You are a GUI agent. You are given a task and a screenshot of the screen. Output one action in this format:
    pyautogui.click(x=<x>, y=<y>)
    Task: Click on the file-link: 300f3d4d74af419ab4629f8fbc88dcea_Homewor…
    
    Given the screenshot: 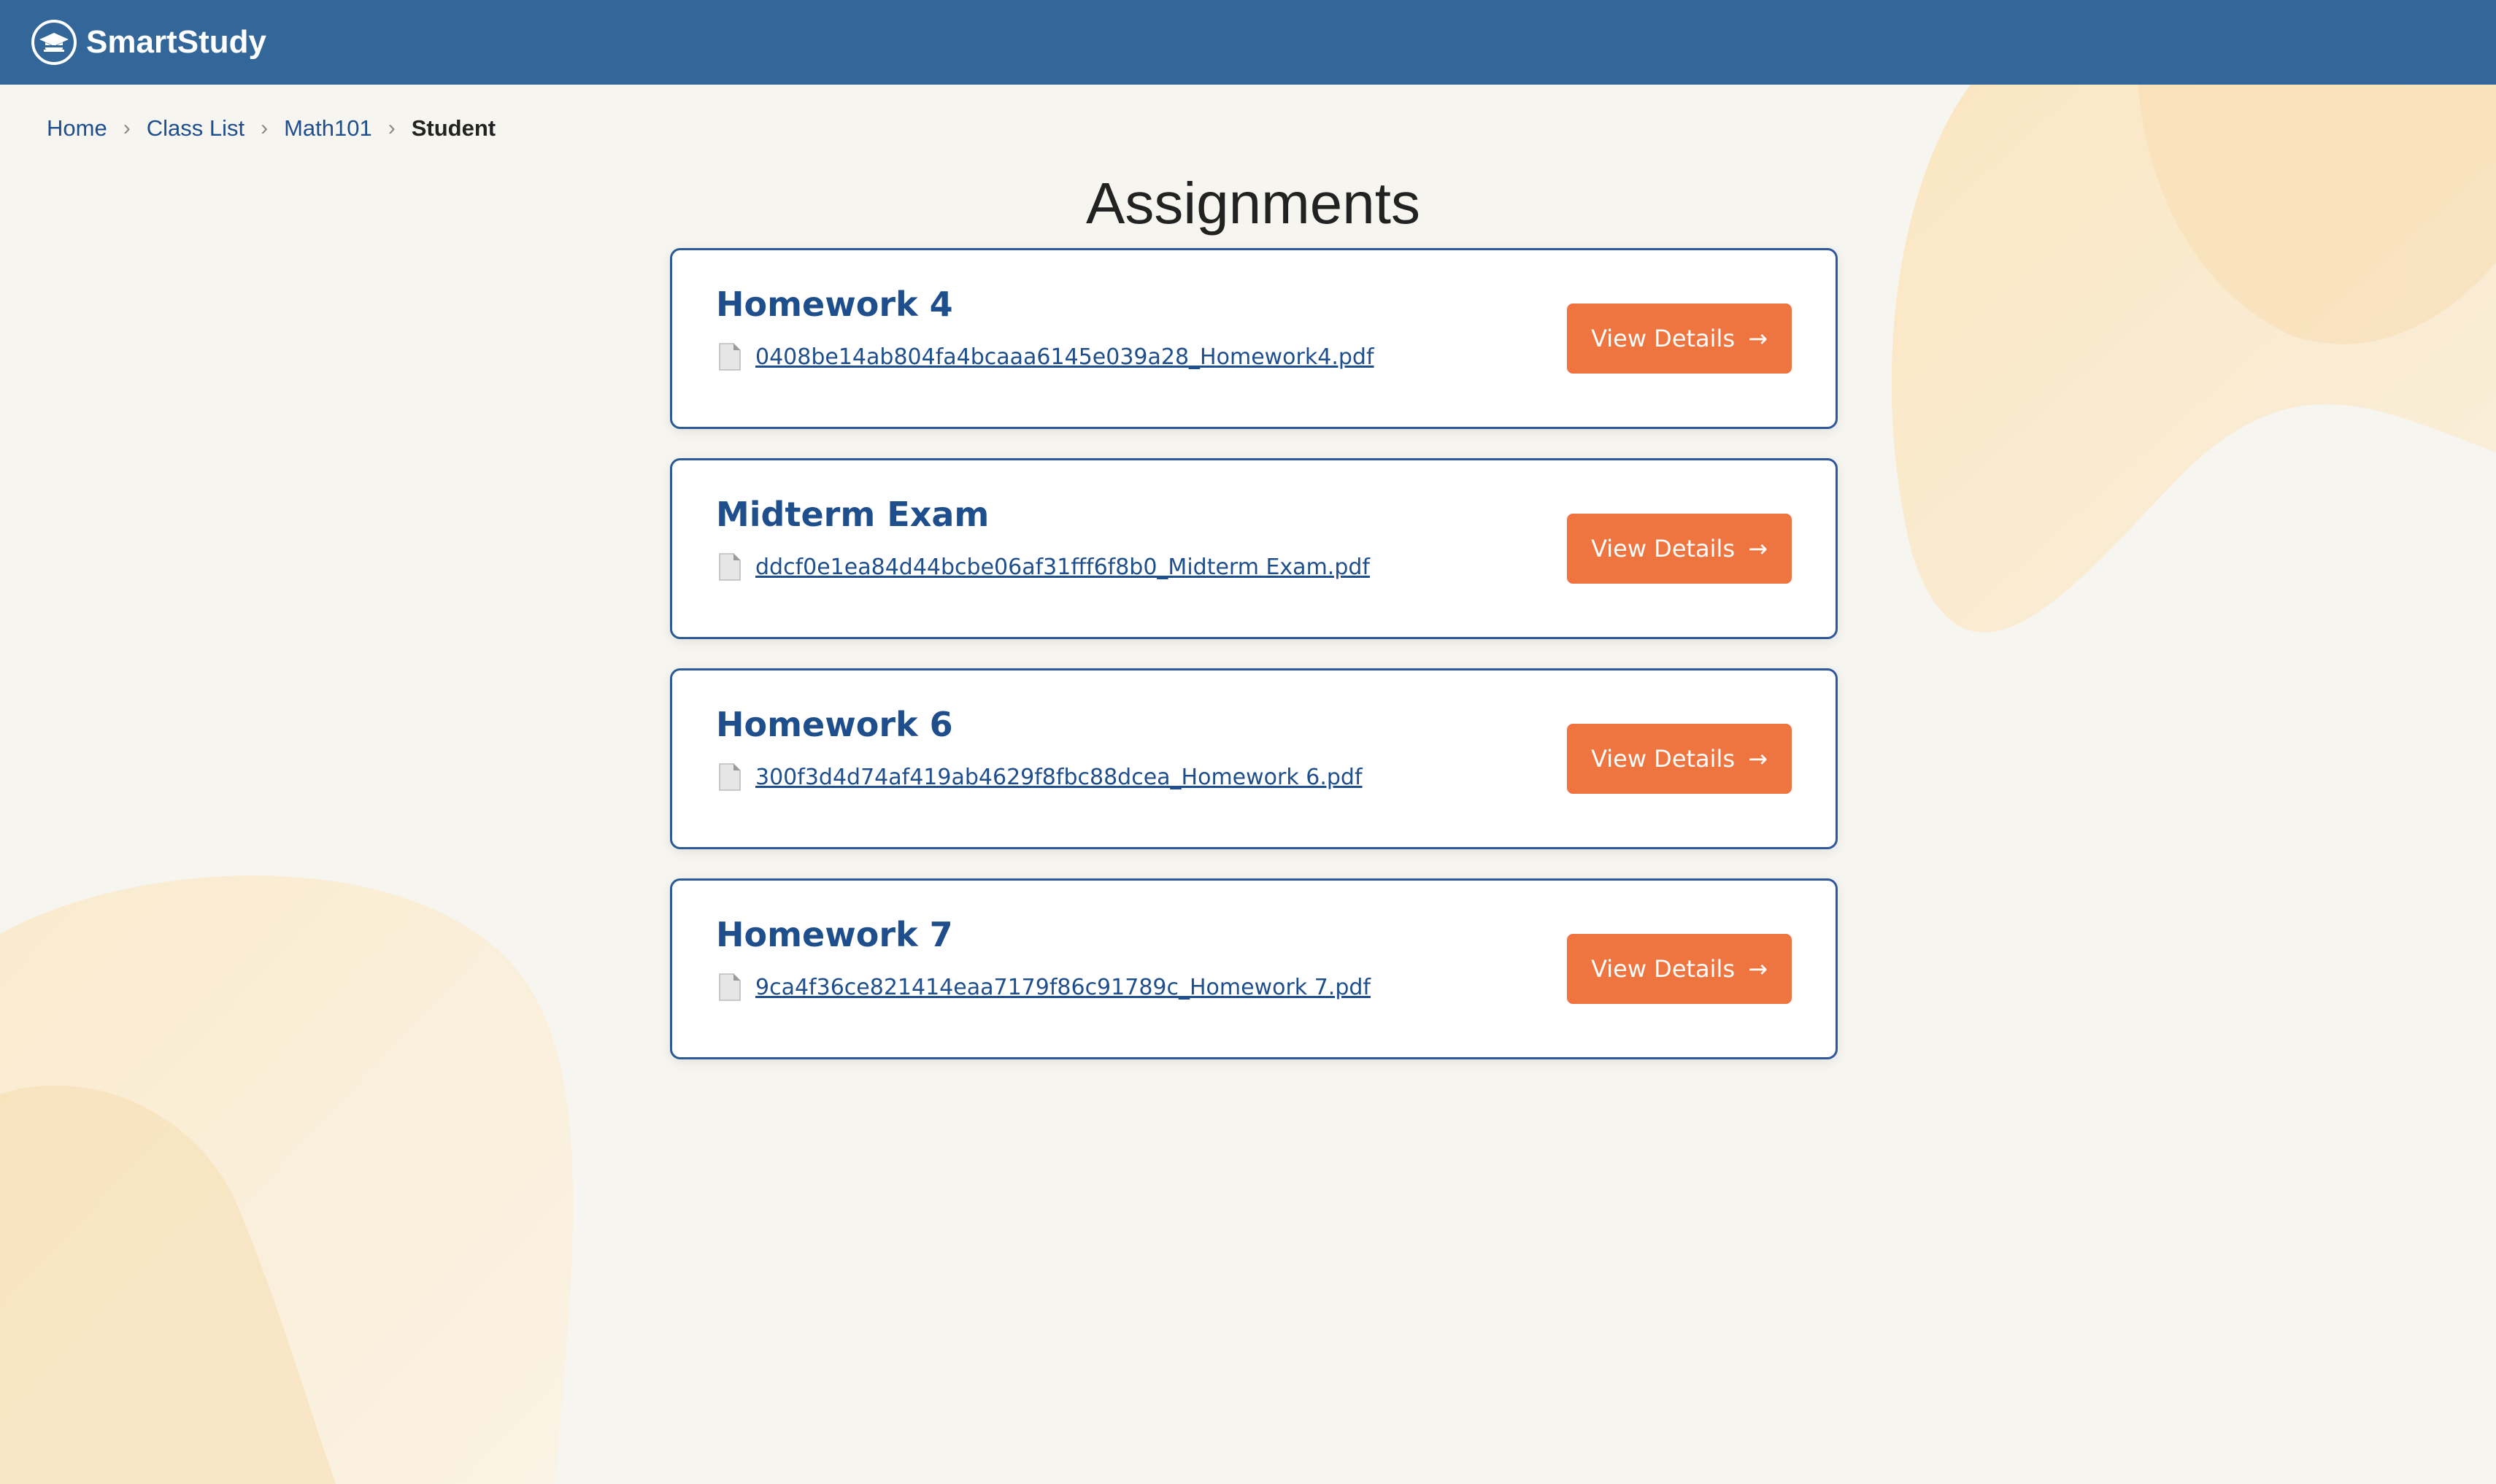 What is the action you would take?
    pyautogui.click(x=1059, y=778)
    